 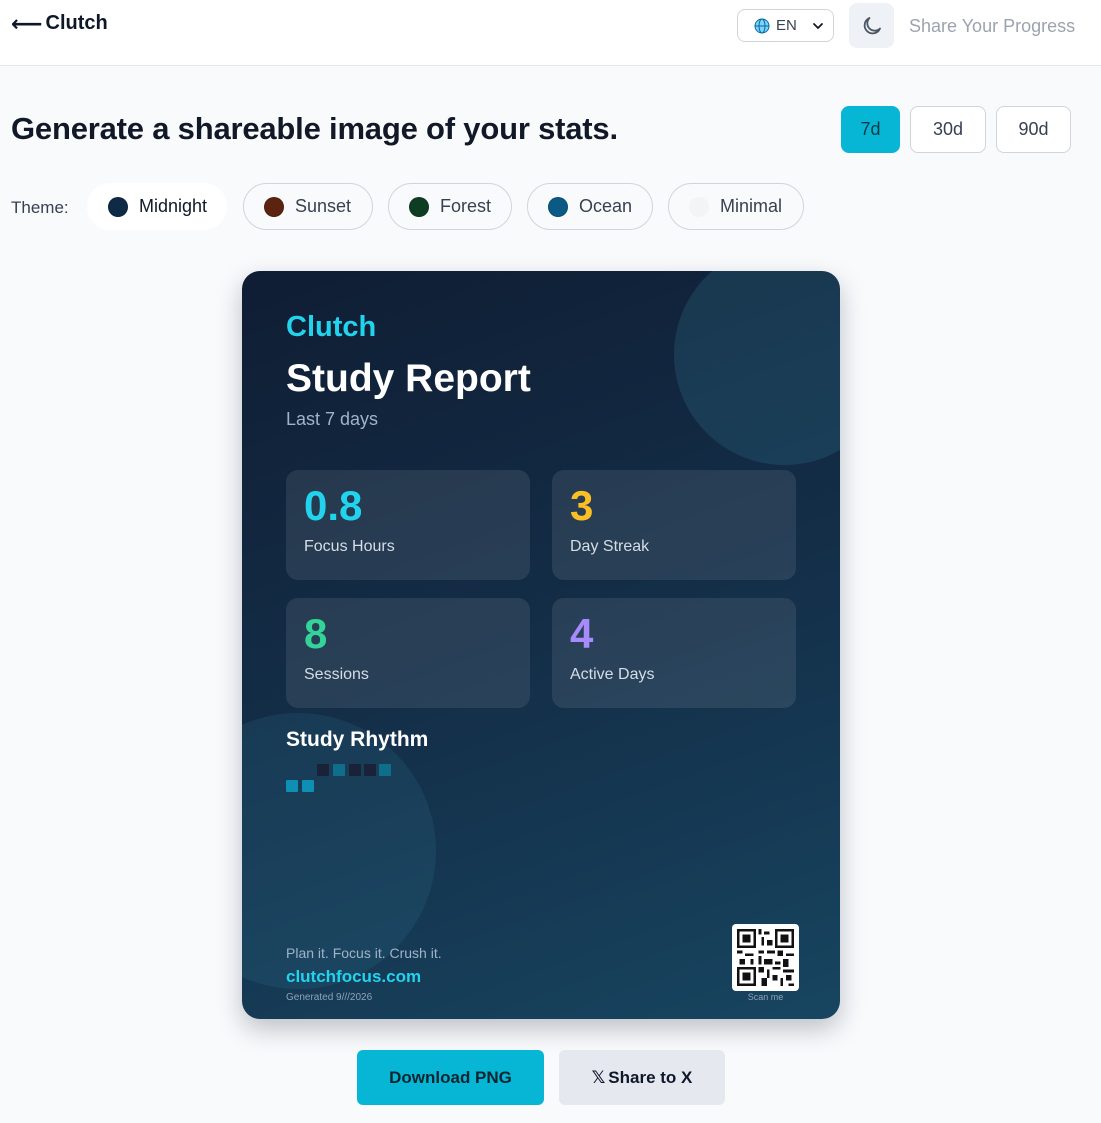 What do you see at coordinates (606, 206) in the screenshot?
I see `theme-option-label: Ocean` at bounding box center [606, 206].